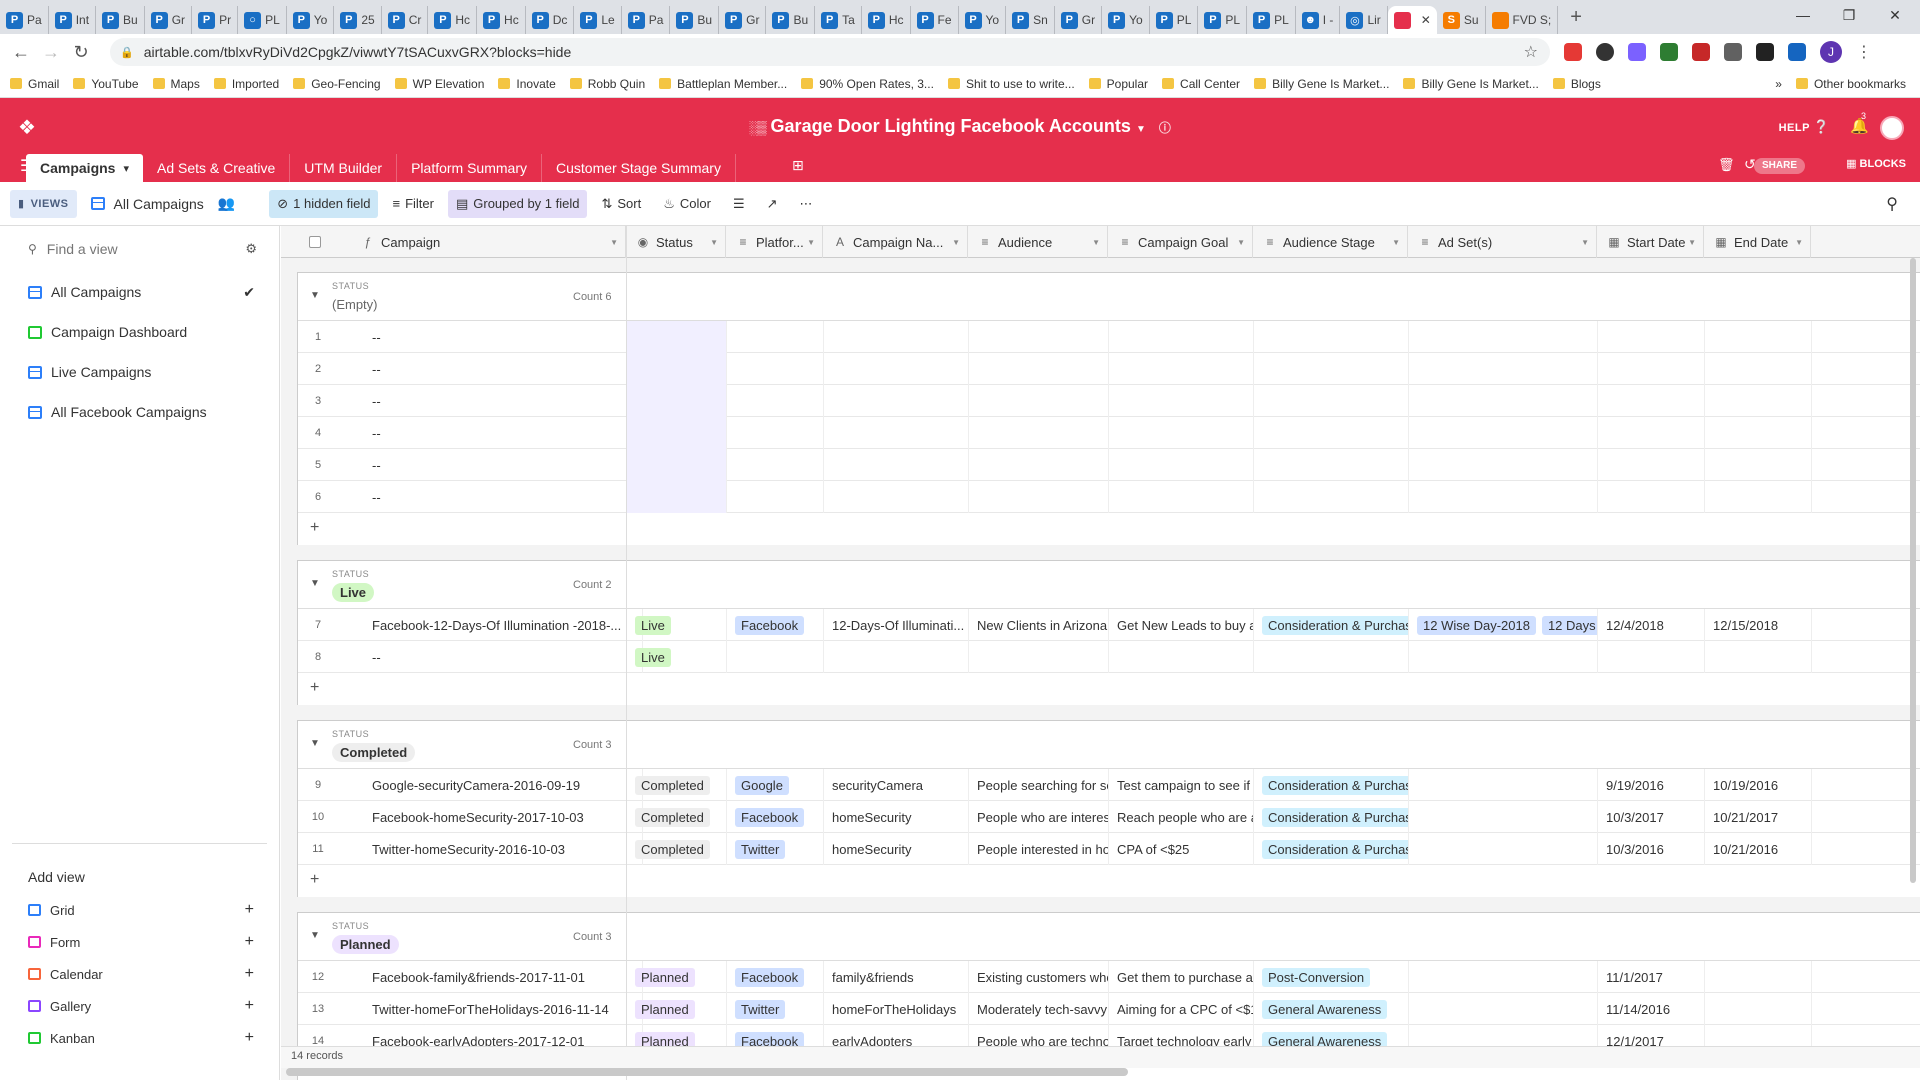  What do you see at coordinates (896, 977) in the screenshot?
I see `cell-campaign-name: family&friends` at bounding box center [896, 977].